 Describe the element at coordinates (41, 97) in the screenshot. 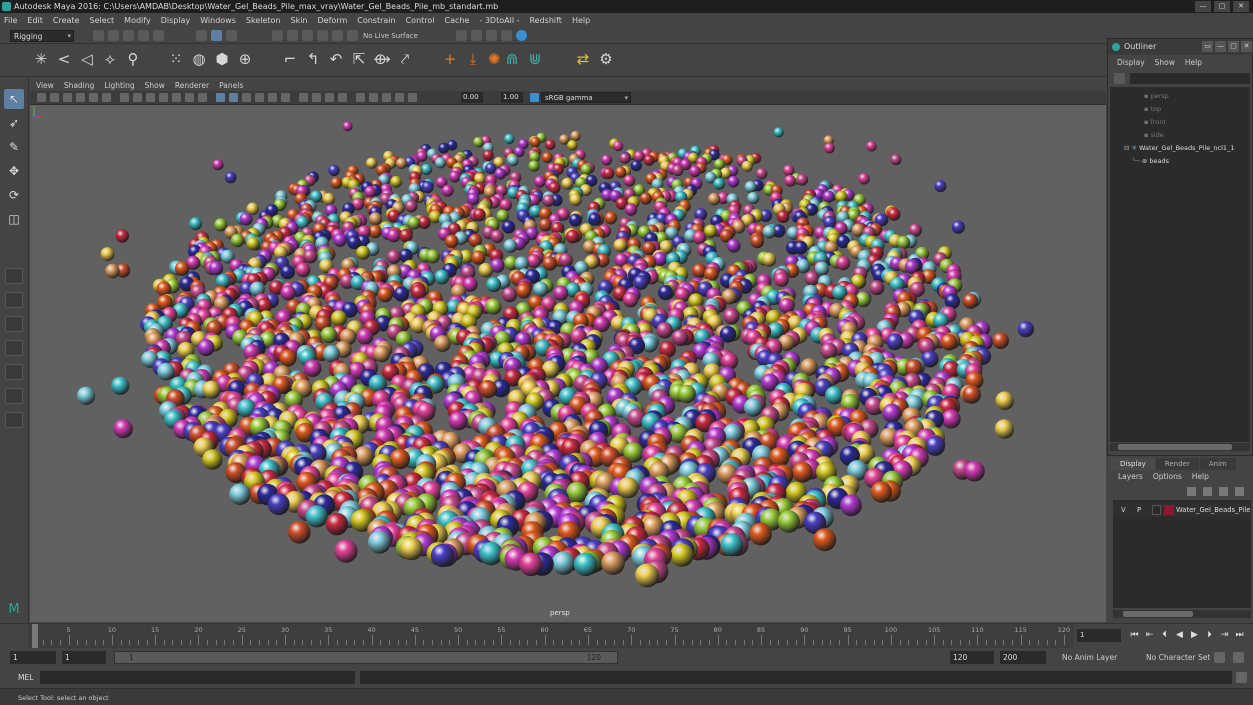

I see `select-camera-icon` at that location.